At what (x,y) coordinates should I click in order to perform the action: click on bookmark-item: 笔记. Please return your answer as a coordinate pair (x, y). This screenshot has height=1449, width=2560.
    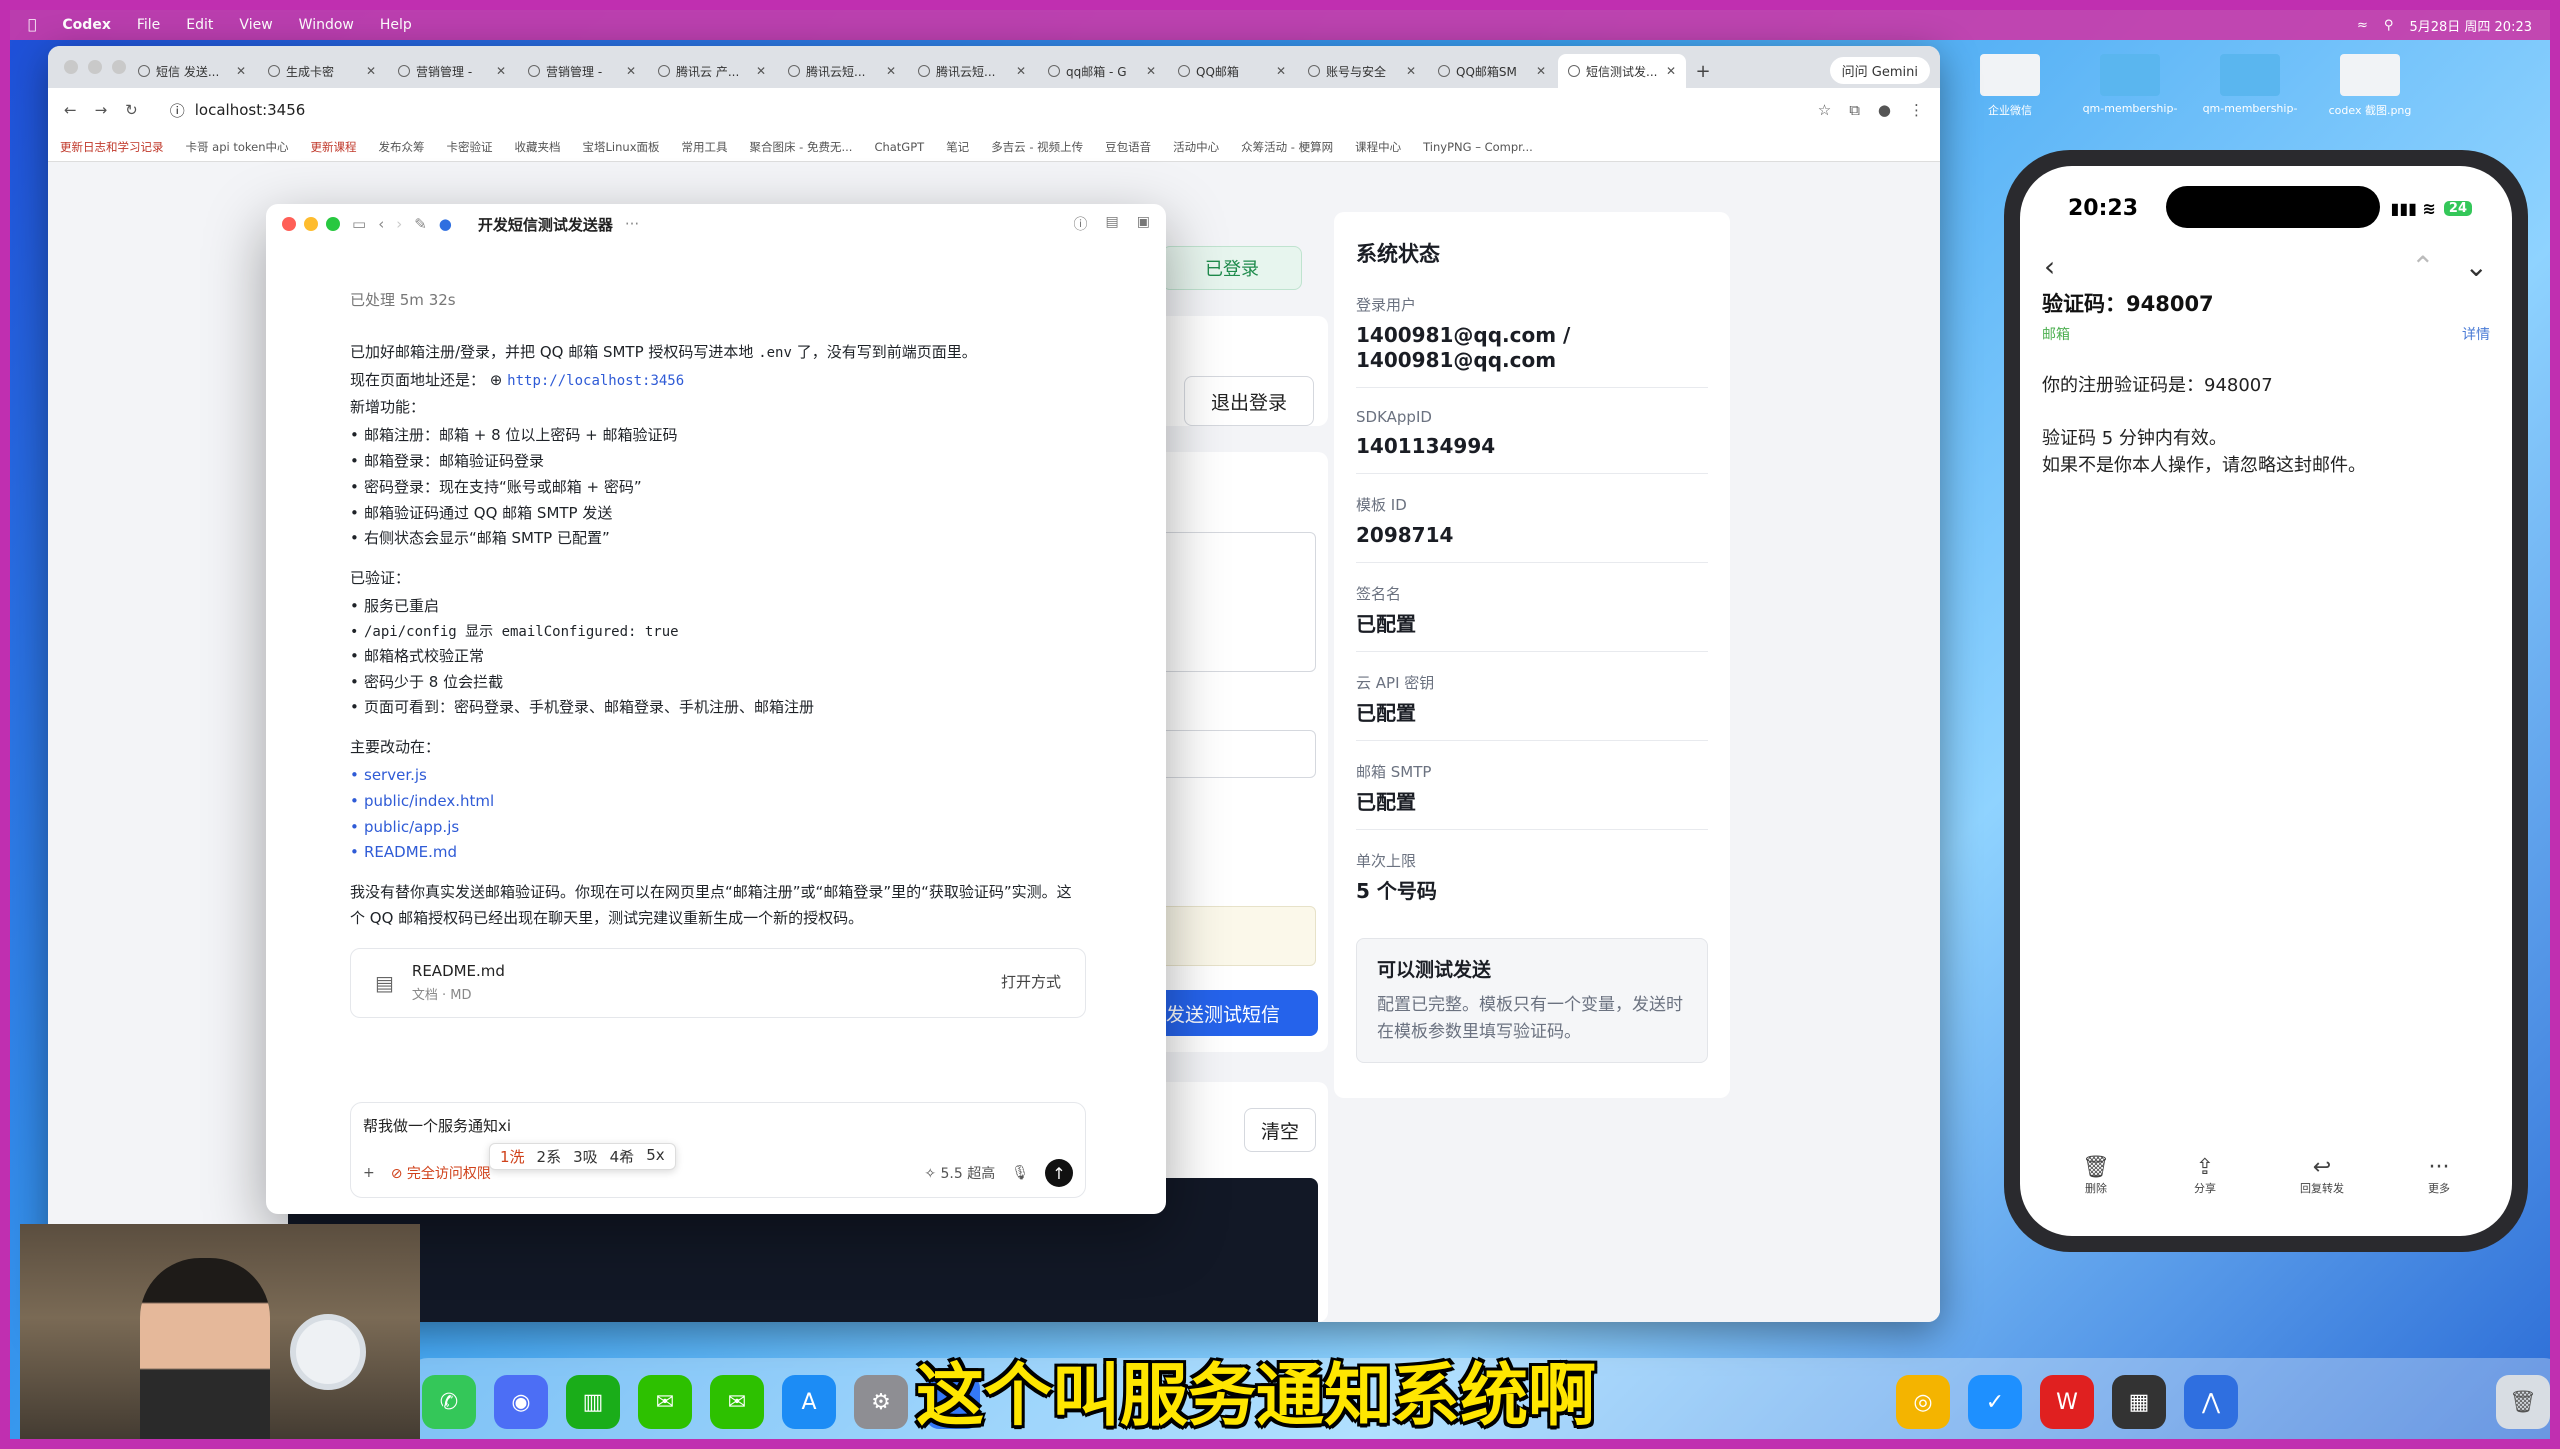
    Looking at the image, I should click on (957, 147).